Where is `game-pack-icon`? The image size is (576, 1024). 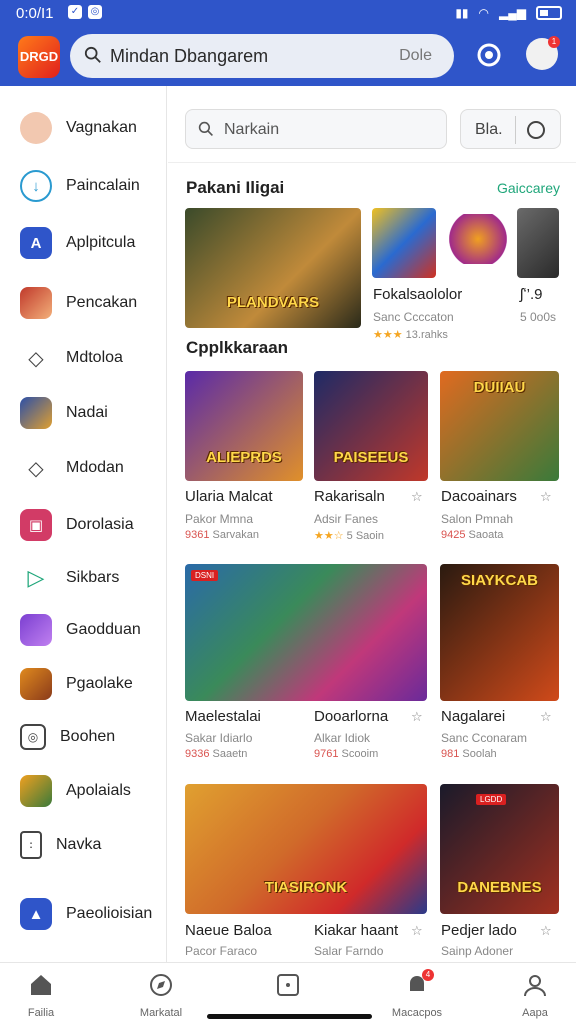
game-pack-icon is located at coordinates (36, 791).